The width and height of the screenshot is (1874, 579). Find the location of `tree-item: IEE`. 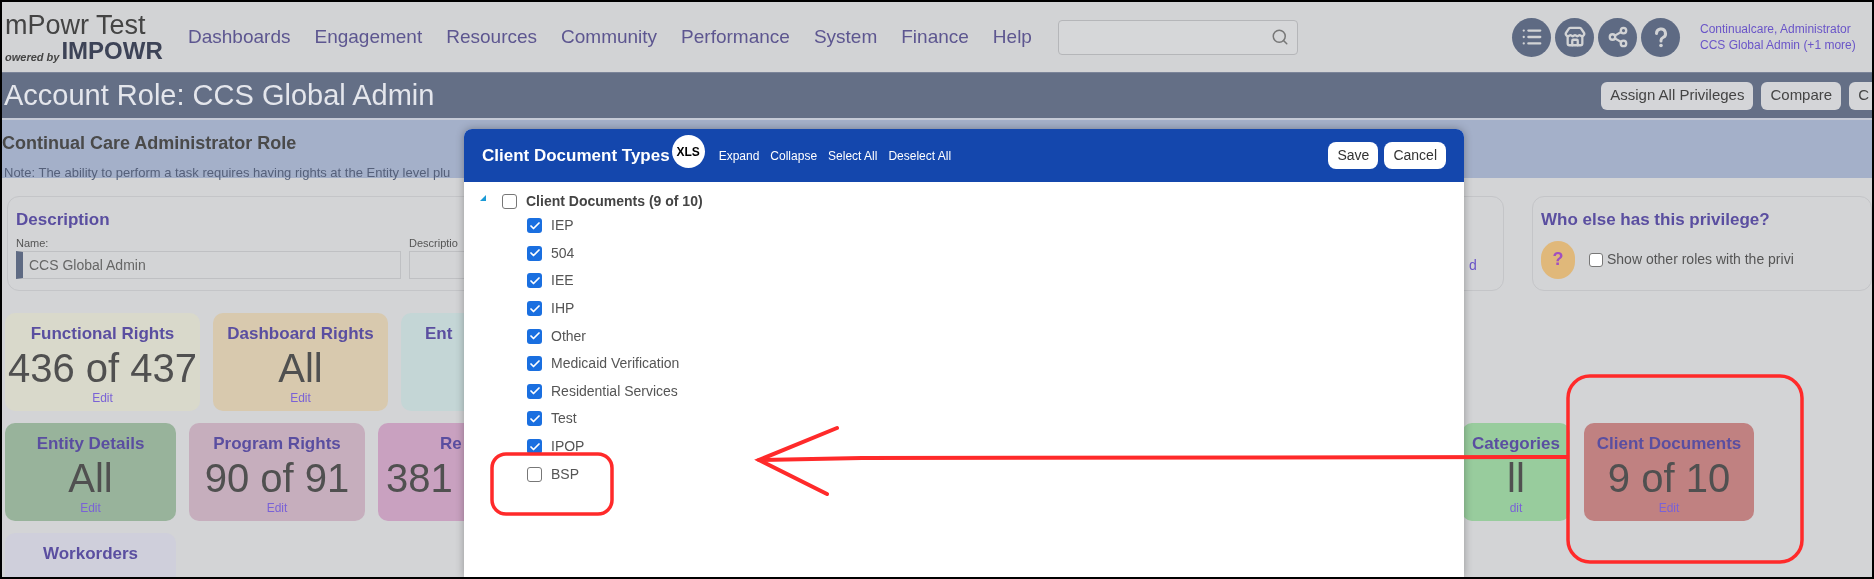

tree-item: IEE is located at coordinates (562, 281).